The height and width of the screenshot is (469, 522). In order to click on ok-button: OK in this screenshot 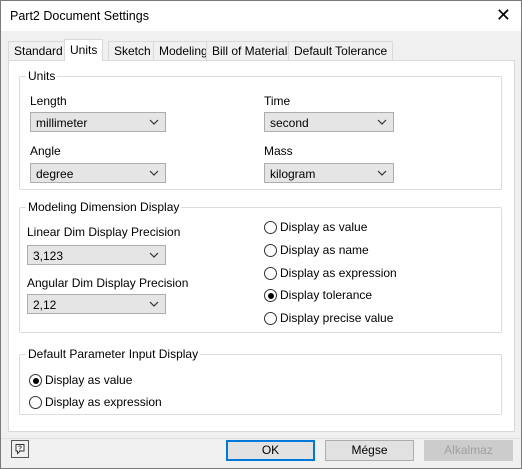, I will do `click(270, 450)`.